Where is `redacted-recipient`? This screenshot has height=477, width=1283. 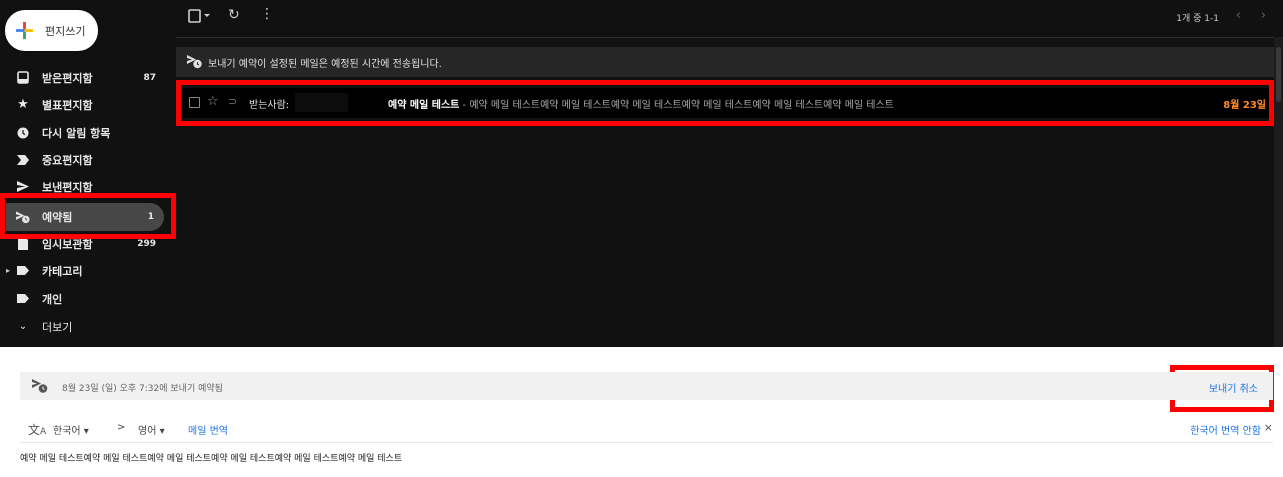
redacted-recipient is located at coordinates (321, 102).